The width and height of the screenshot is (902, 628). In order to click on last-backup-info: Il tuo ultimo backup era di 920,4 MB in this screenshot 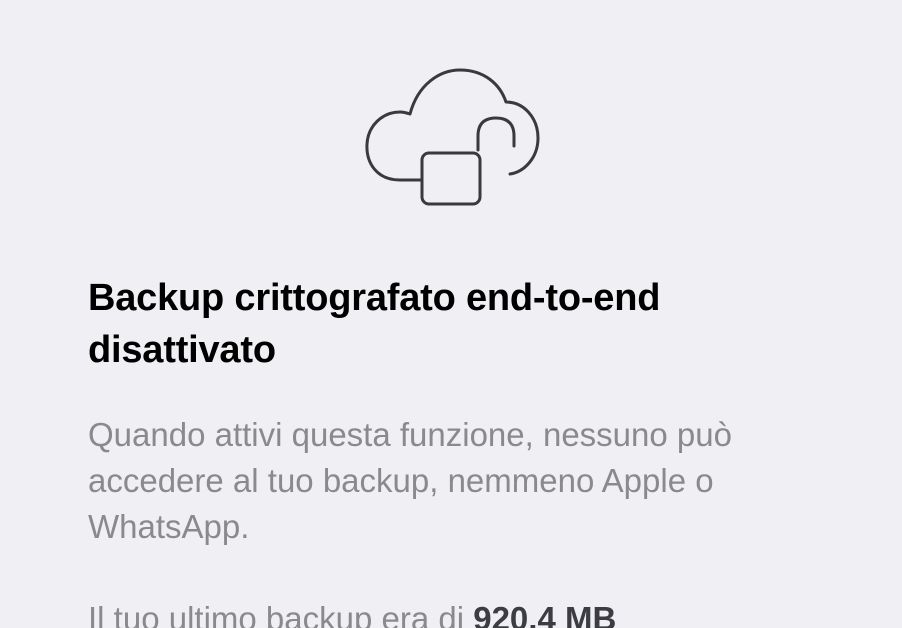, I will do `click(468, 612)`.